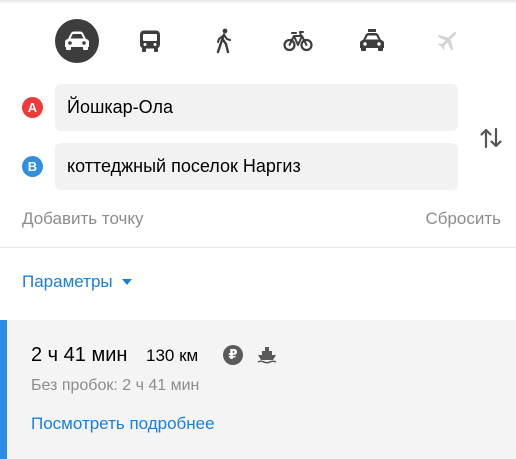  What do you see at coordinates (123, 424) in the screenshot?
I see `route-details-link: Посмотреть подробнее` at bounding box center [123, 424].